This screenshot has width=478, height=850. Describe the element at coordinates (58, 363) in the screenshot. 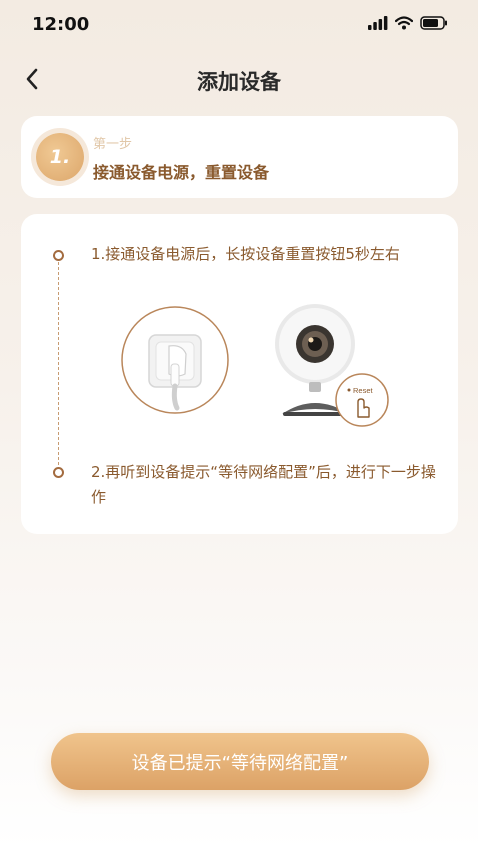

I see `timeline-line` at that location.